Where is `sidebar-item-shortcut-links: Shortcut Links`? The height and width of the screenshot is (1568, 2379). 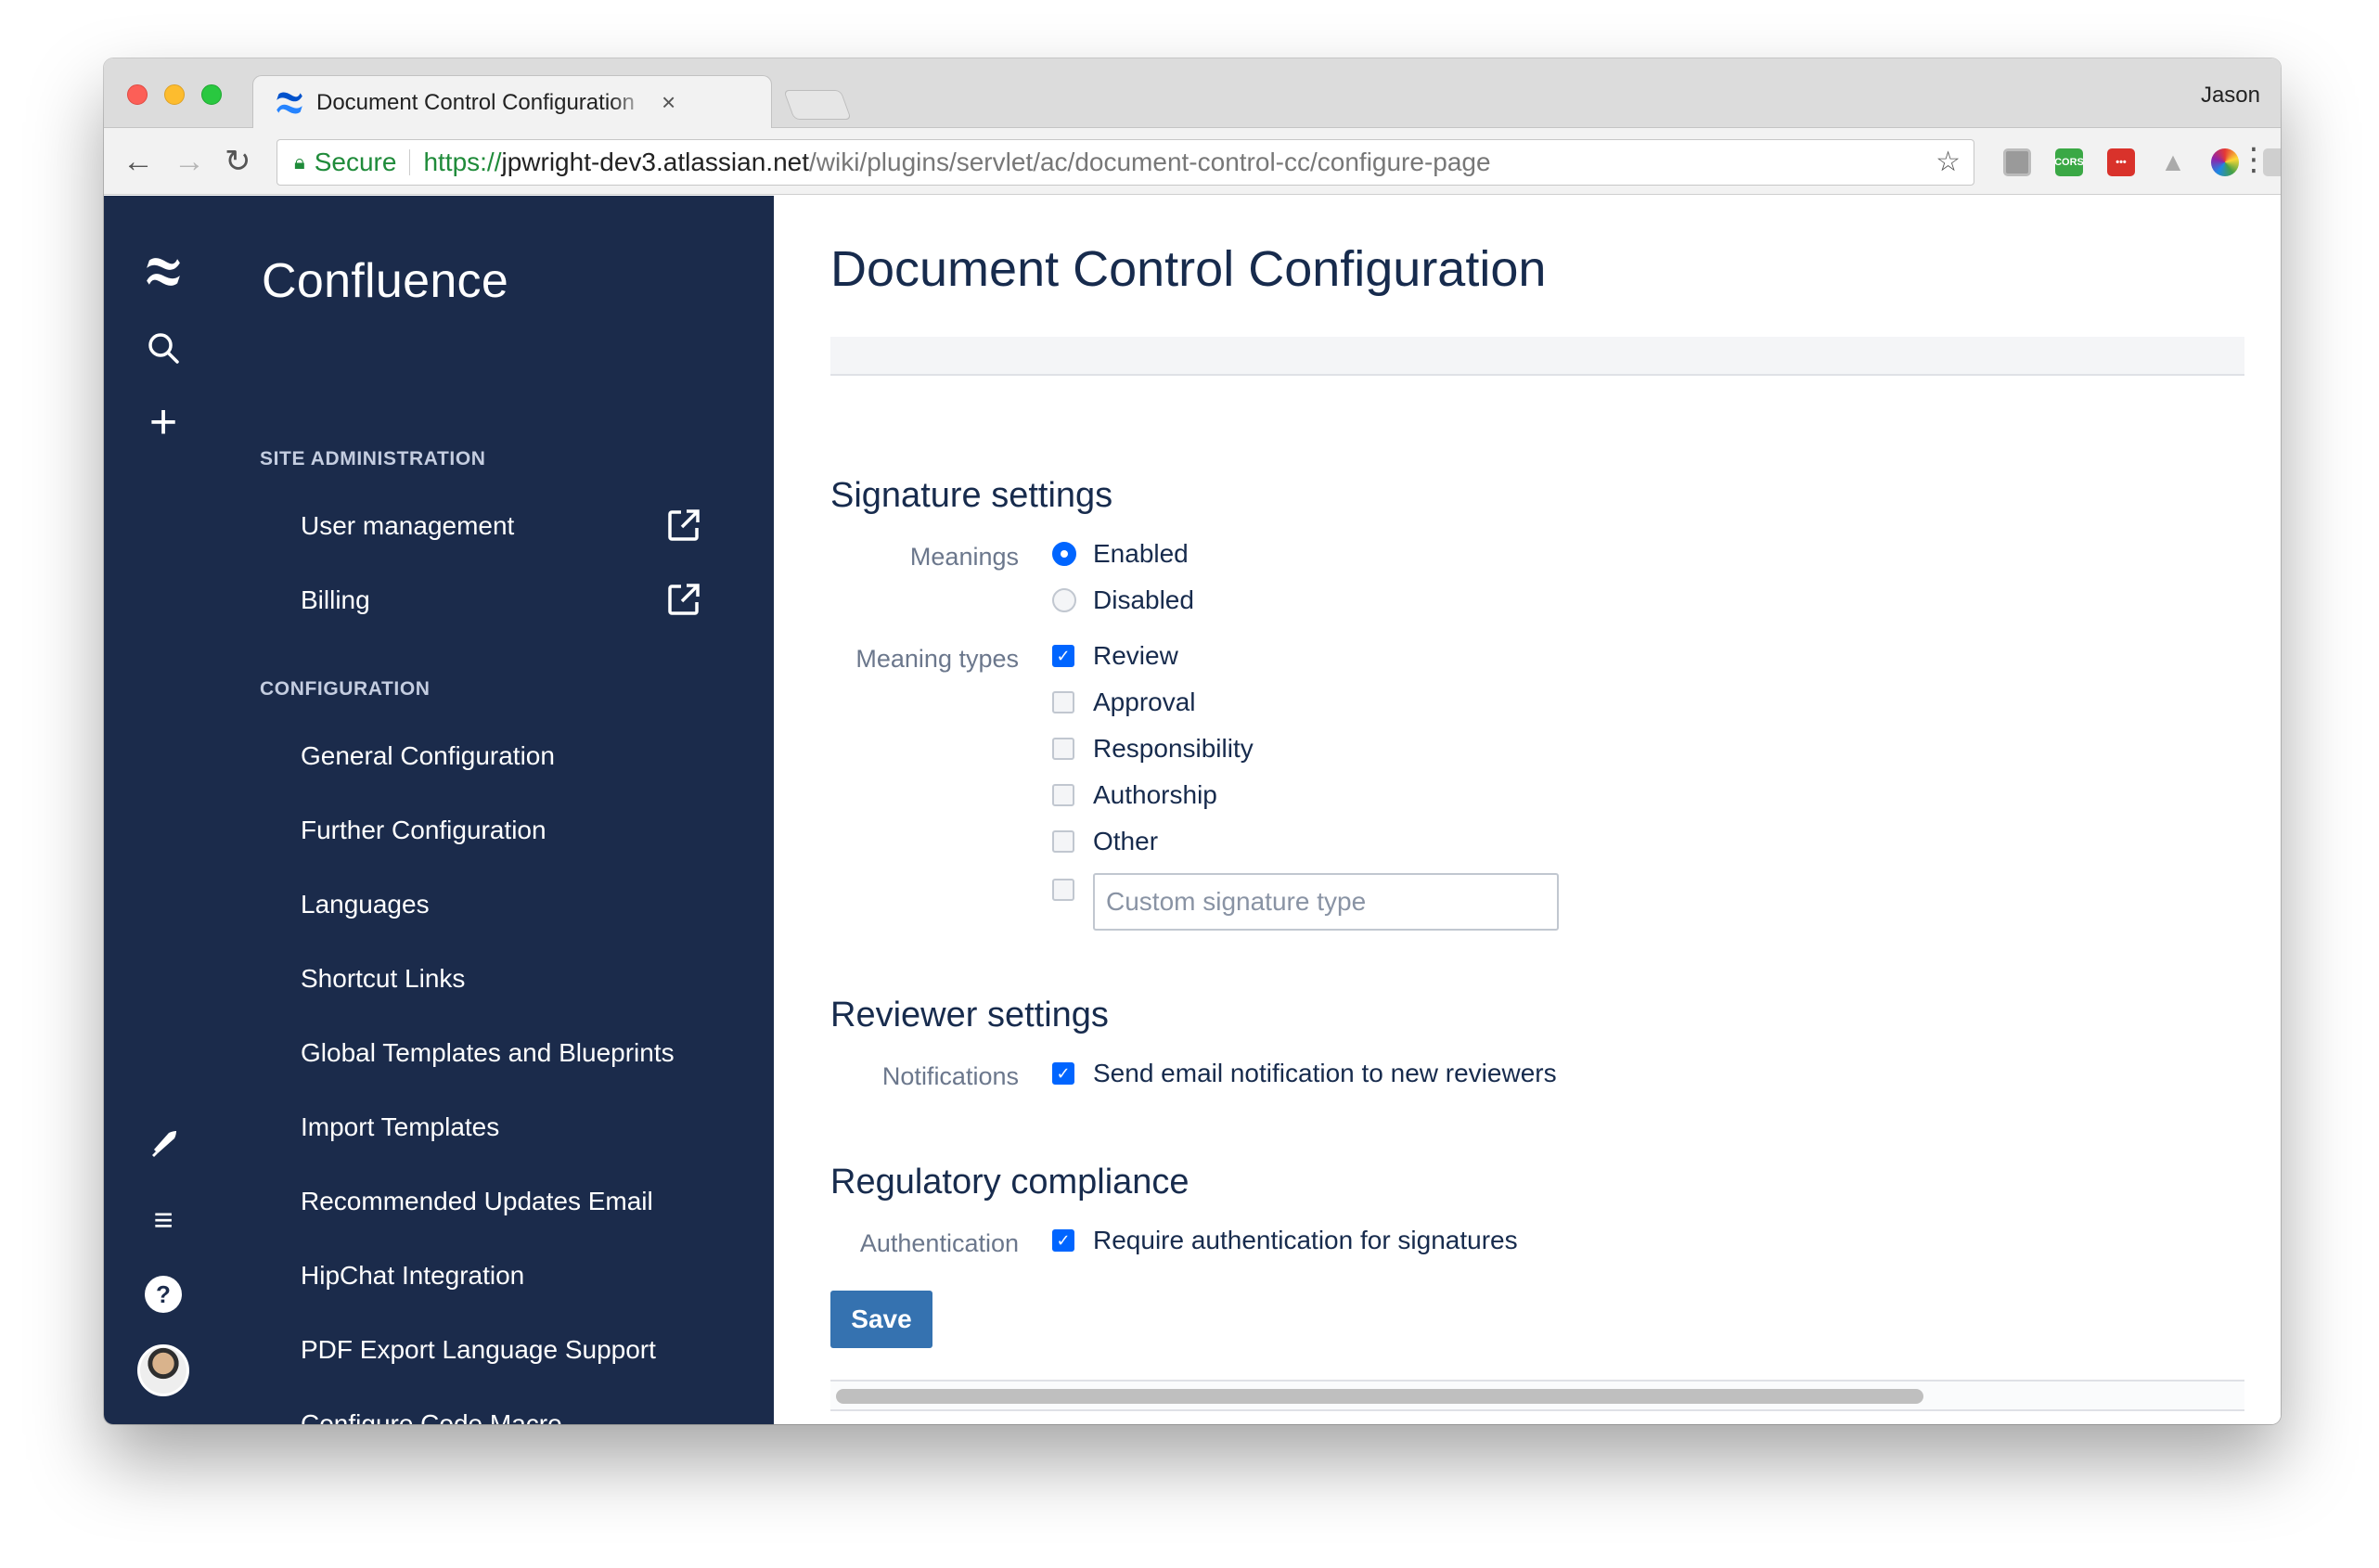 sidebar-item-shortcut-links: Shortcut Links is located at coordinates (383, 979).